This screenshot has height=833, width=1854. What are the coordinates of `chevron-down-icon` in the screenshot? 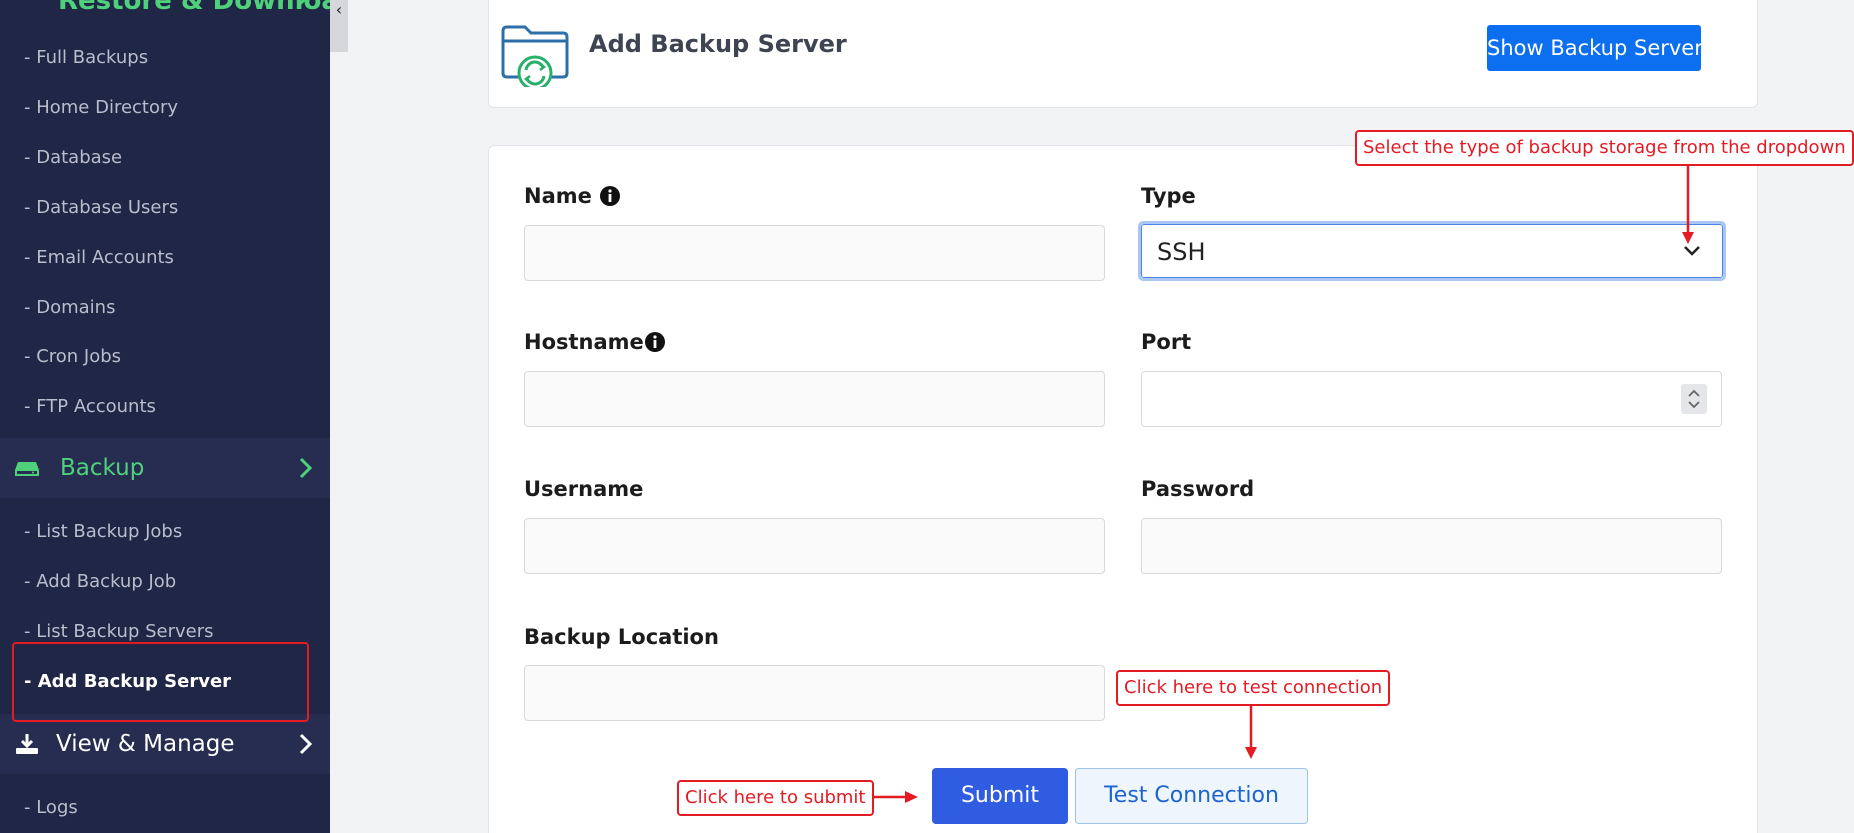 It's located at (1692, 251).